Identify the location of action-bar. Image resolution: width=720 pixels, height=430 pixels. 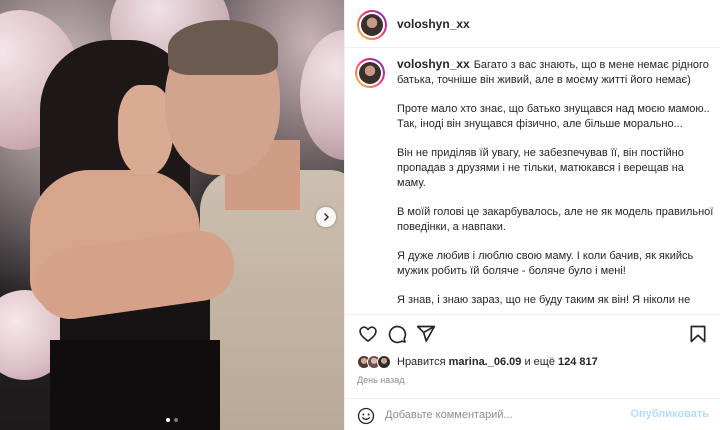
(532, 332).